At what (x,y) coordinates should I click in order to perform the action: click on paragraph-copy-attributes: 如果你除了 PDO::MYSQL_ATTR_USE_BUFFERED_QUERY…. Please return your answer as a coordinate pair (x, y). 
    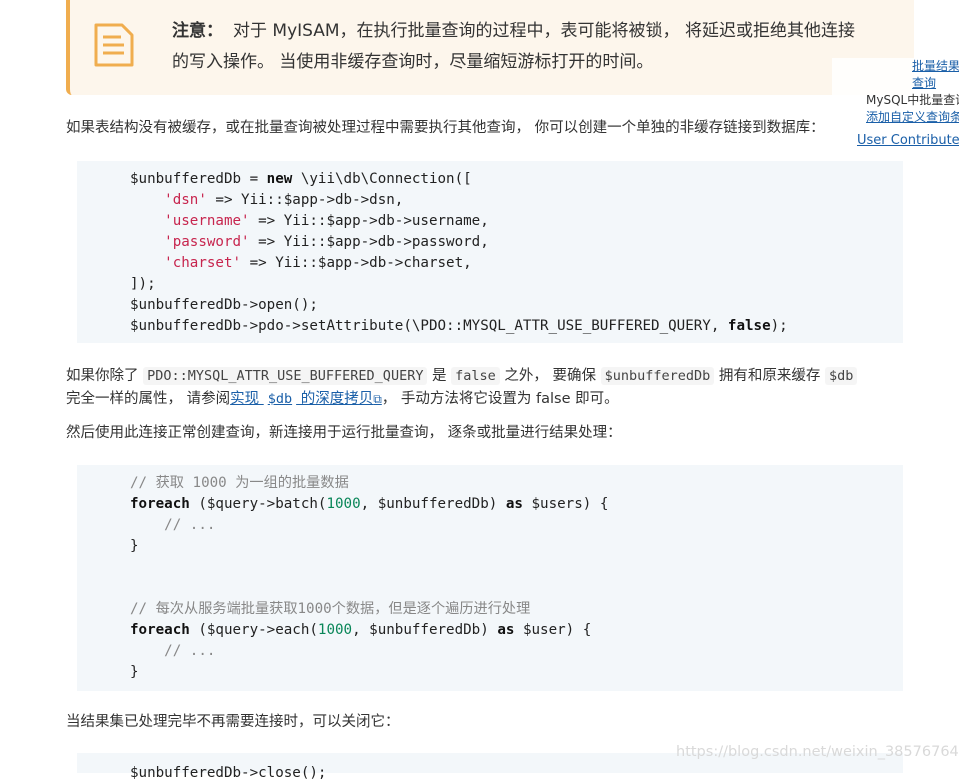
    Looking at the image, I should click on (491, 388).